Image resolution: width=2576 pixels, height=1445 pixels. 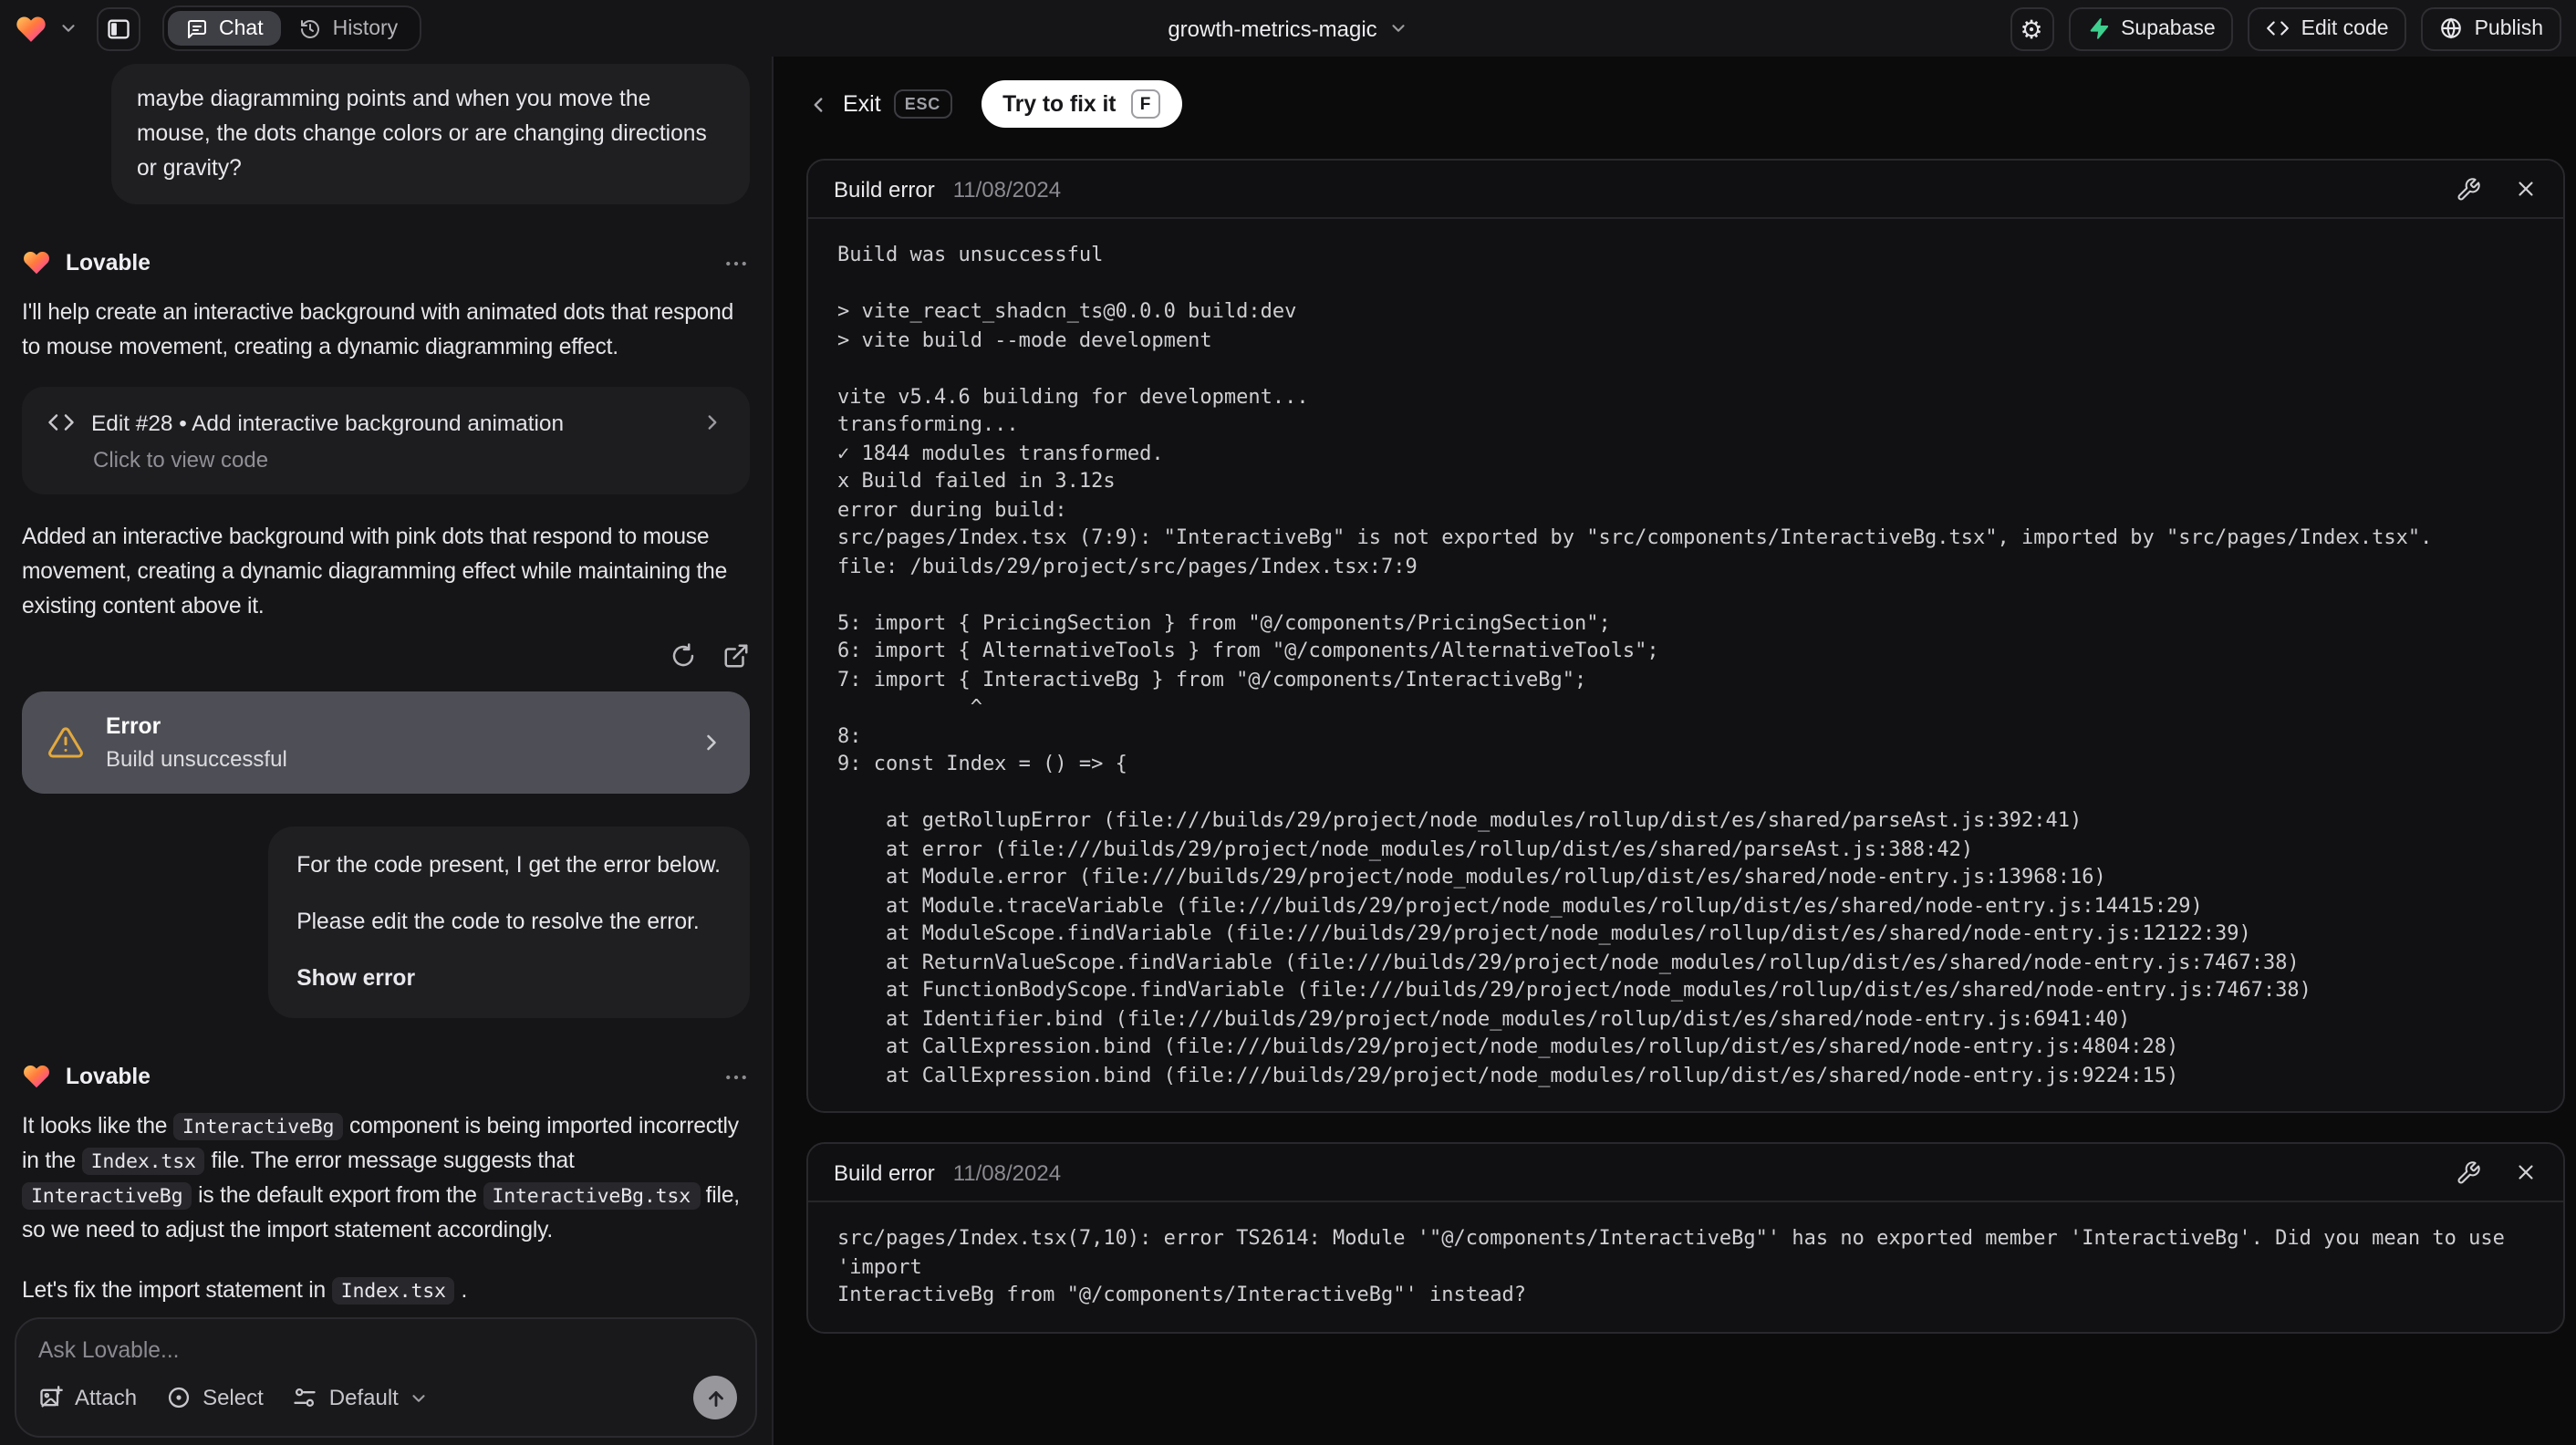 What do you see at coordinates (179, 1397) in the screenshot?
I see `target-icon` at bounding box center [179, 1397].